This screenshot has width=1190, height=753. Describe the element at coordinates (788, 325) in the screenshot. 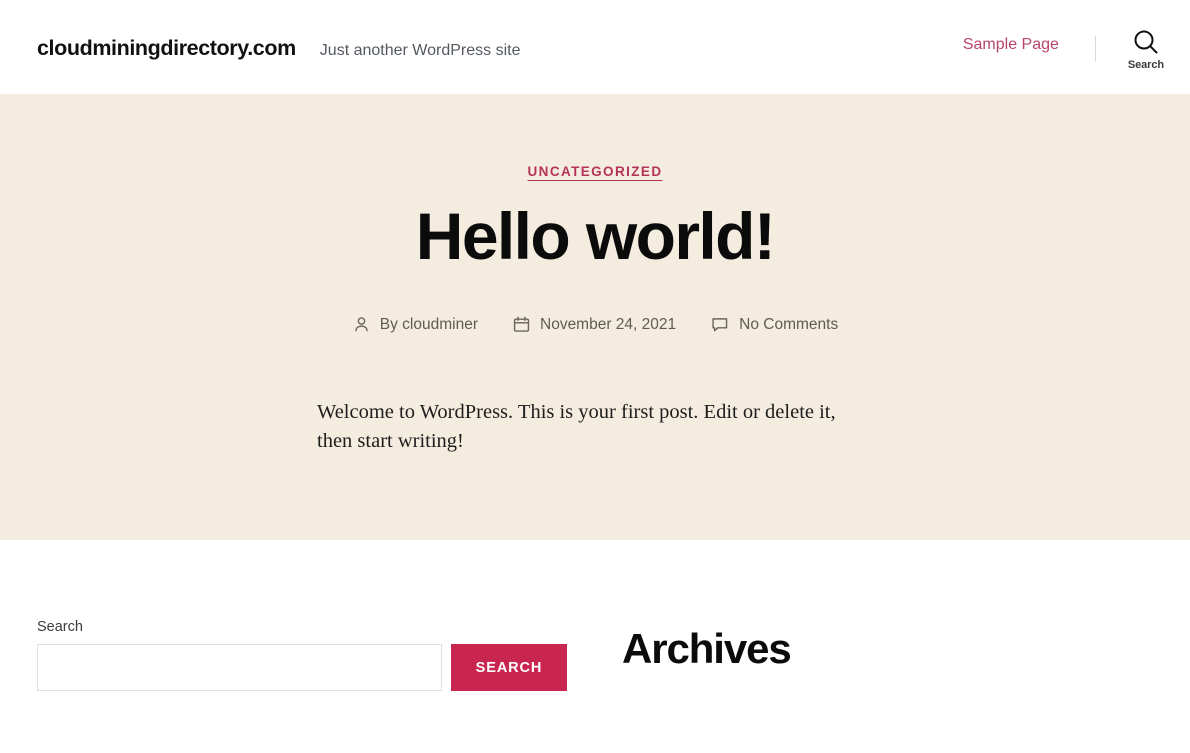

I see `post-comments-link: No Comments` at that location.